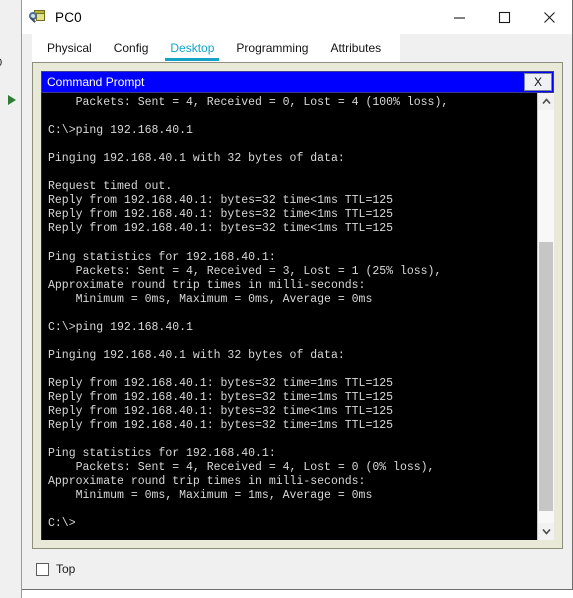 The height and width of the screenshot is (598, 573). What do you see at coordinates (131, 48) in the screenshot?
I see `tab-config: Config` at bounding box center [131, 48].